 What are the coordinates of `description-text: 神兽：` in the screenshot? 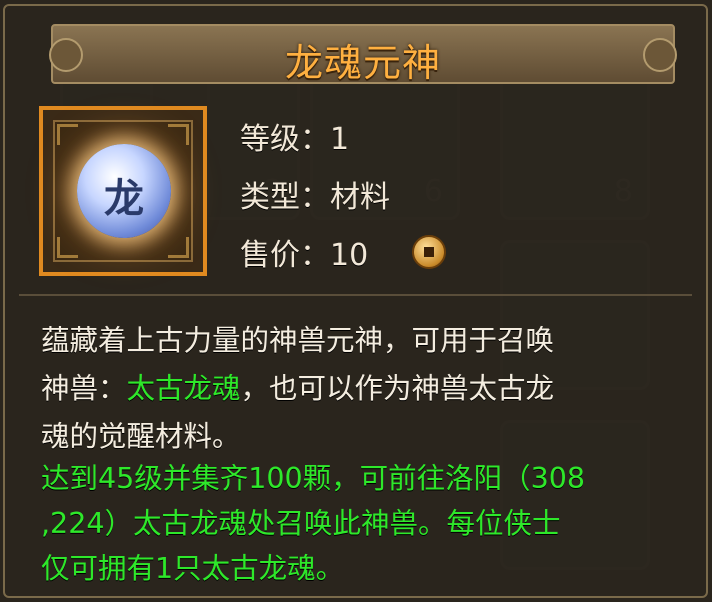 It's located at (84, 388).